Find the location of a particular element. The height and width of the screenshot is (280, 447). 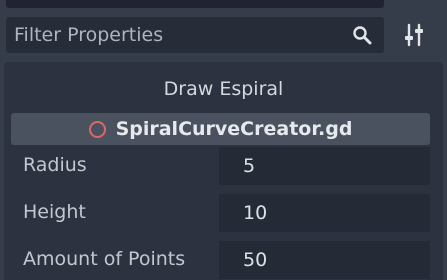

property-row-height: Height 10 is located at coordinates (220, 212).